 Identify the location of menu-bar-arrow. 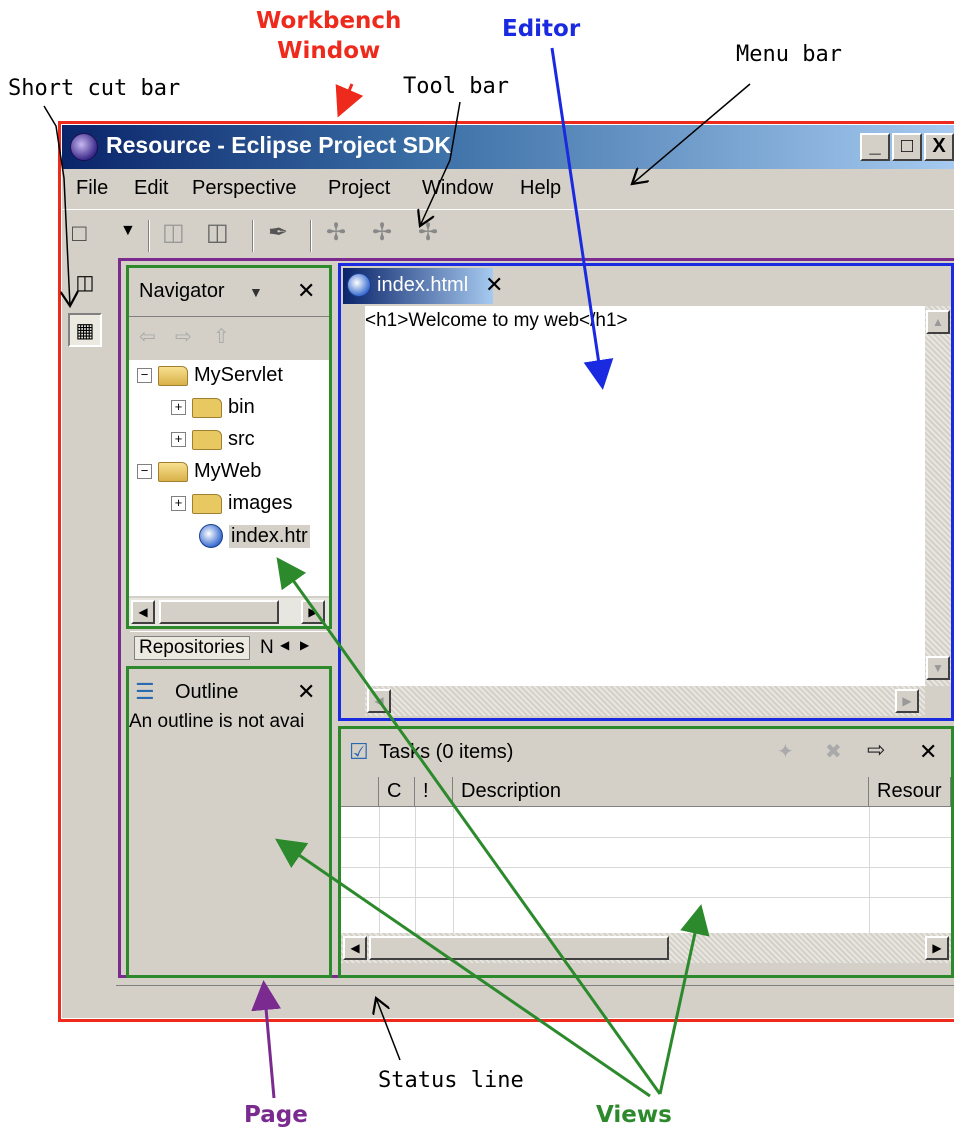
(691, 133).